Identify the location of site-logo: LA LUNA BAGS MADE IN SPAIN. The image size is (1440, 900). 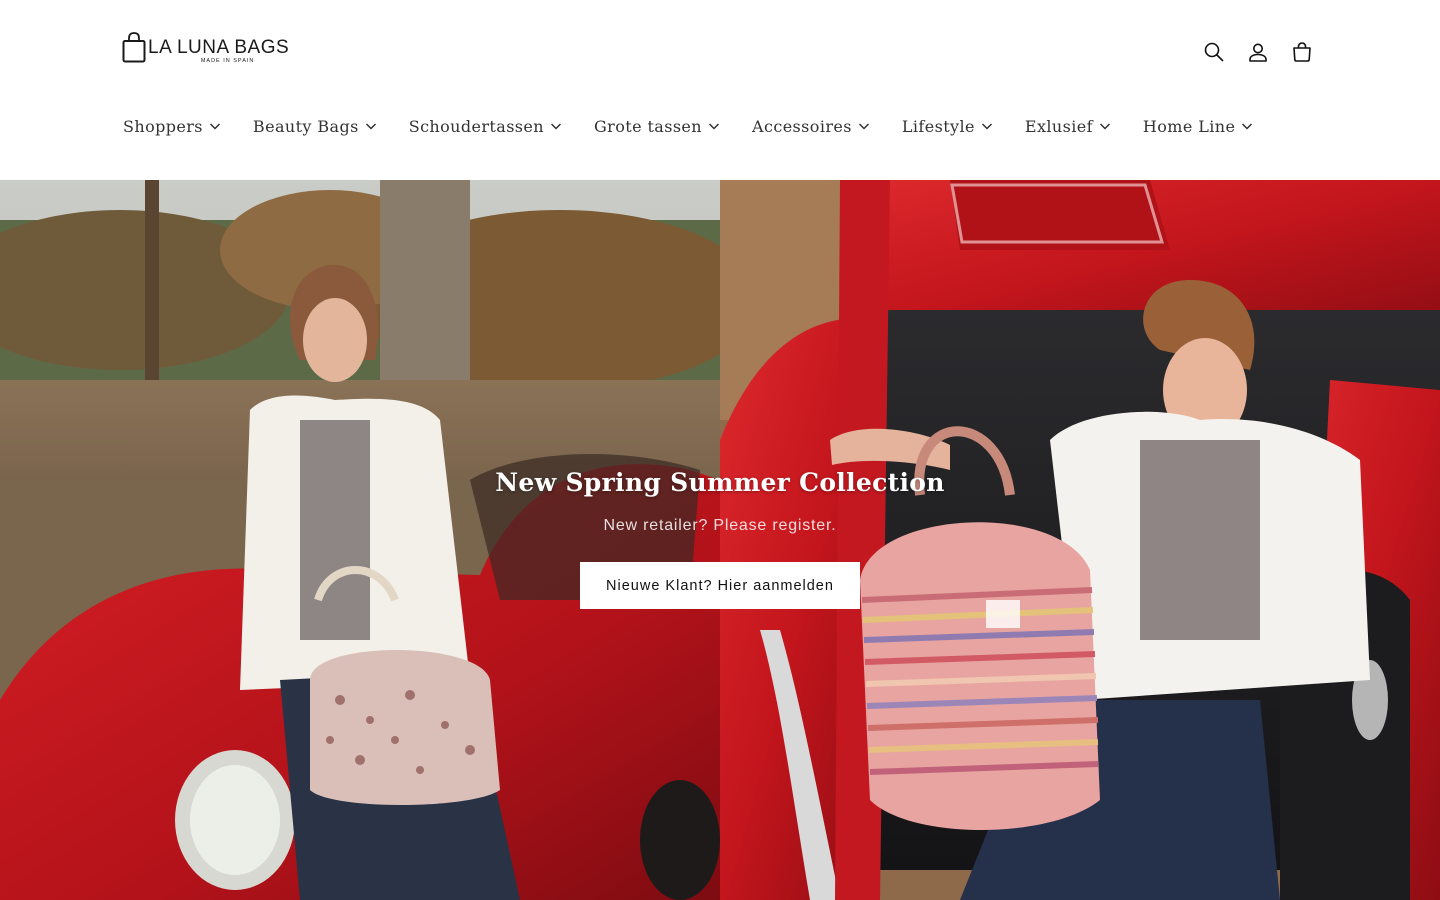
(205, 48).